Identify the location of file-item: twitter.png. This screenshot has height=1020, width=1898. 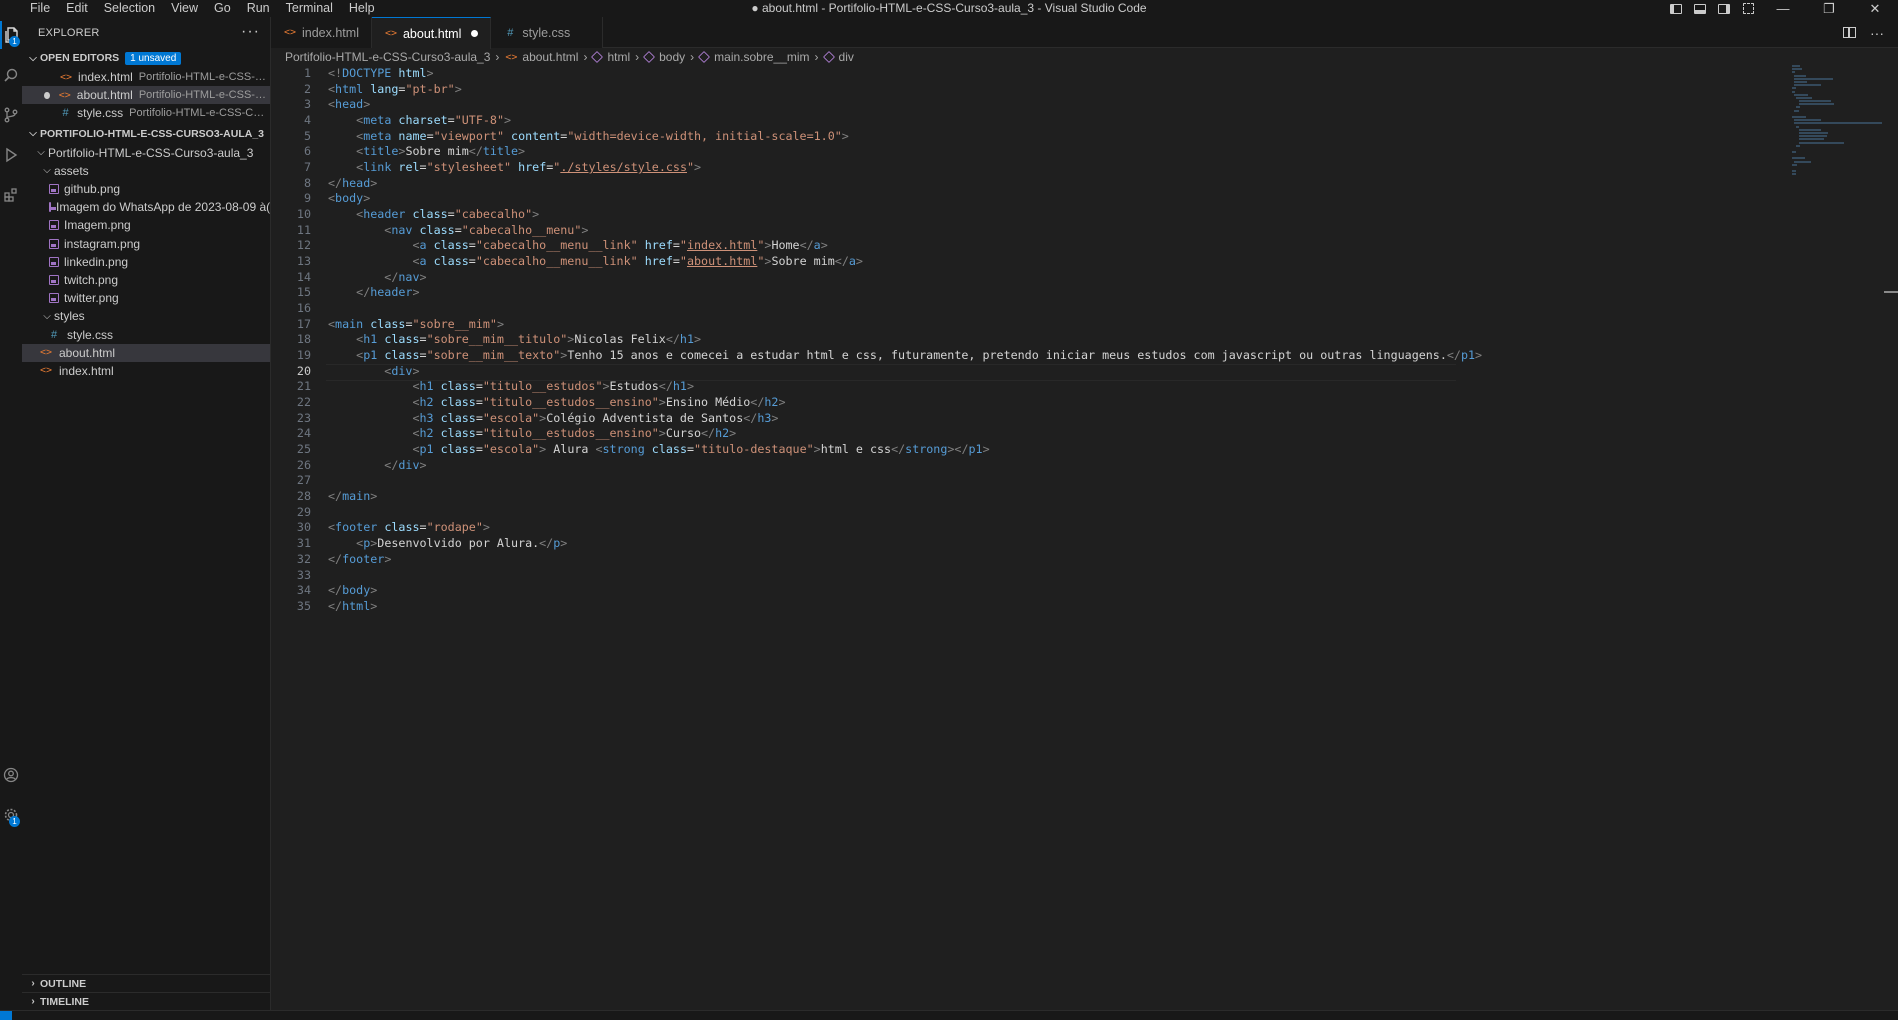
(146, 298).